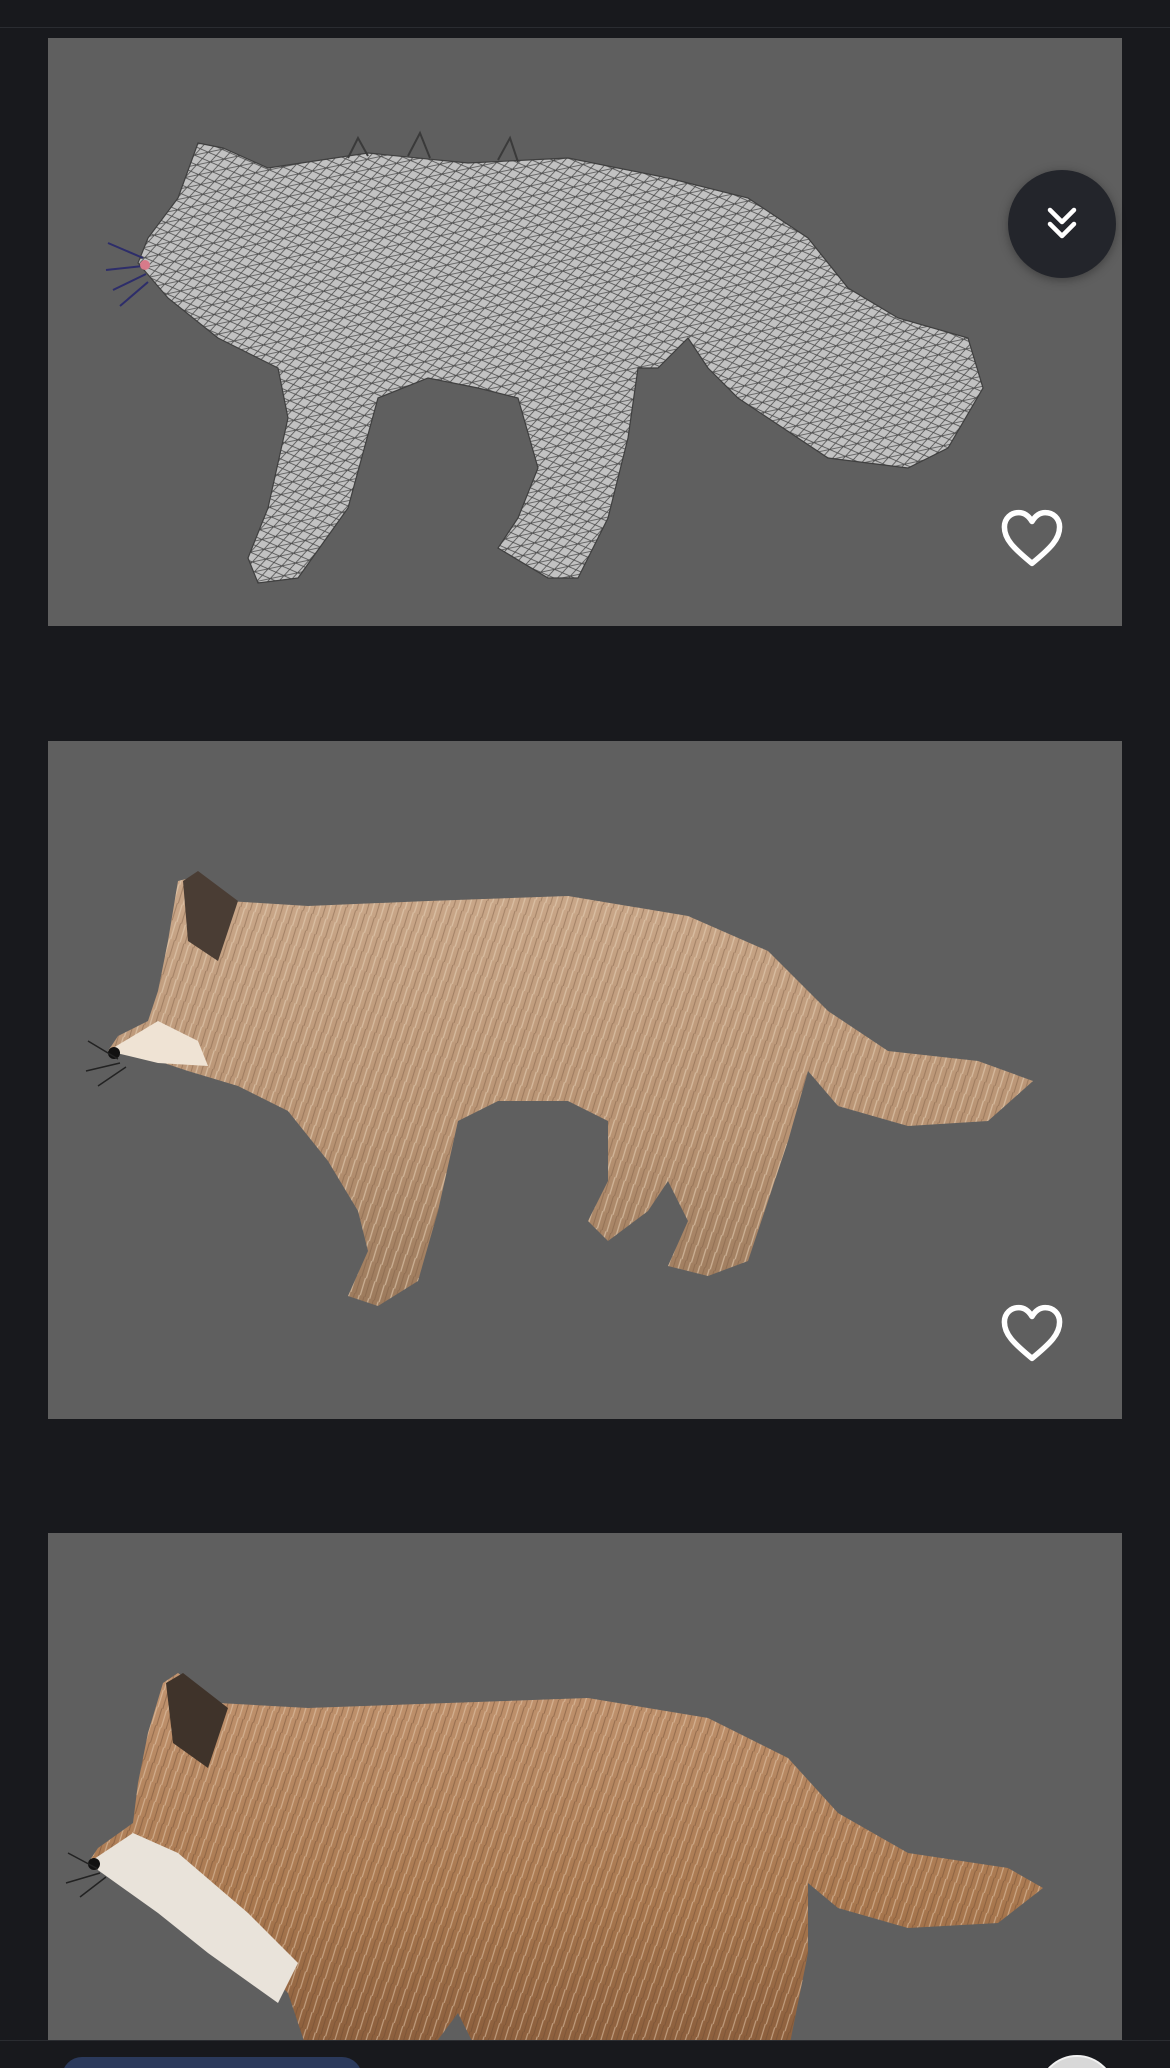  I want to click on double-chevron-down-icon, so click(1062, 223).